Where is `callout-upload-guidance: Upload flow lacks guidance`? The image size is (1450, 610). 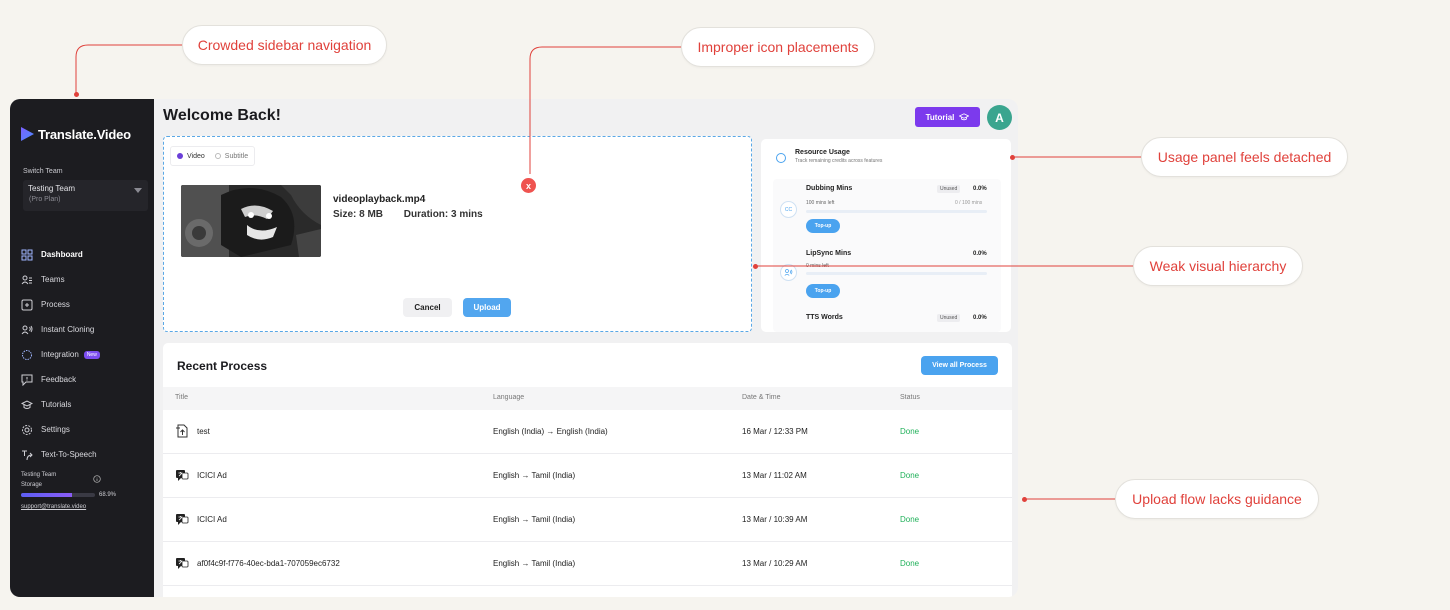 callout-upload-guidance: Upload flow lacks guidance is located at coordinates (1217, 499).